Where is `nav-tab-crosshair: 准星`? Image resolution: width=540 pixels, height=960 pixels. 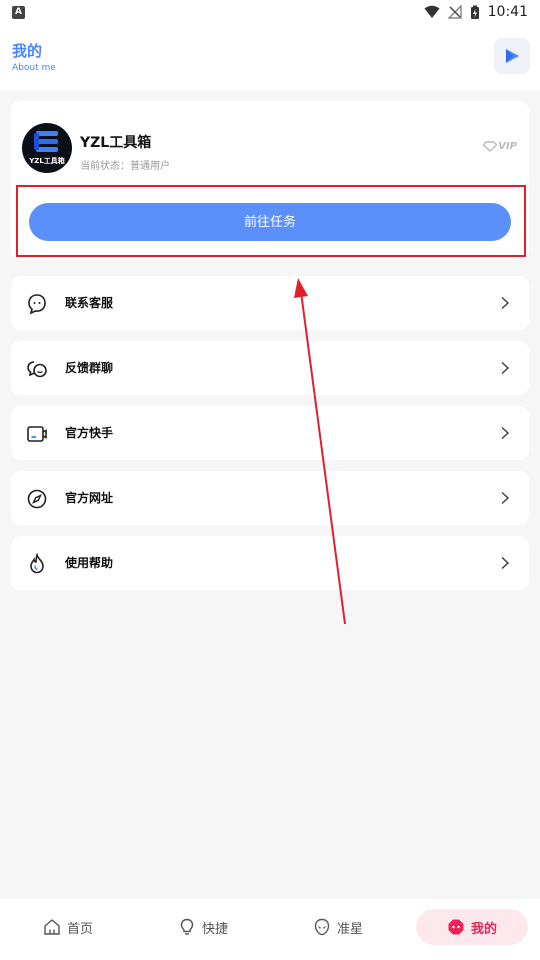
nav-tab-crosshair: 准星 is located at coordinates (338, 927).